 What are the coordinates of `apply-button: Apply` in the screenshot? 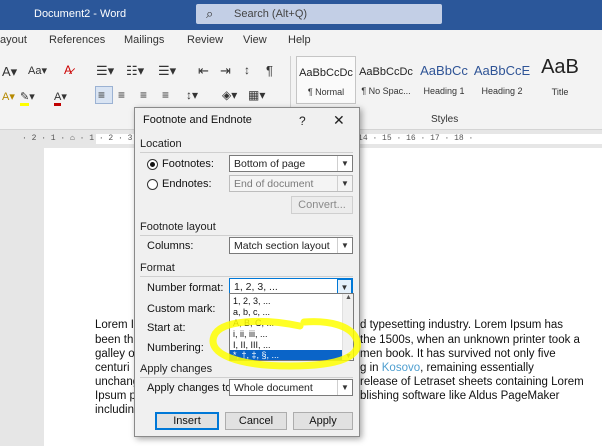 It's located at (323, 421).